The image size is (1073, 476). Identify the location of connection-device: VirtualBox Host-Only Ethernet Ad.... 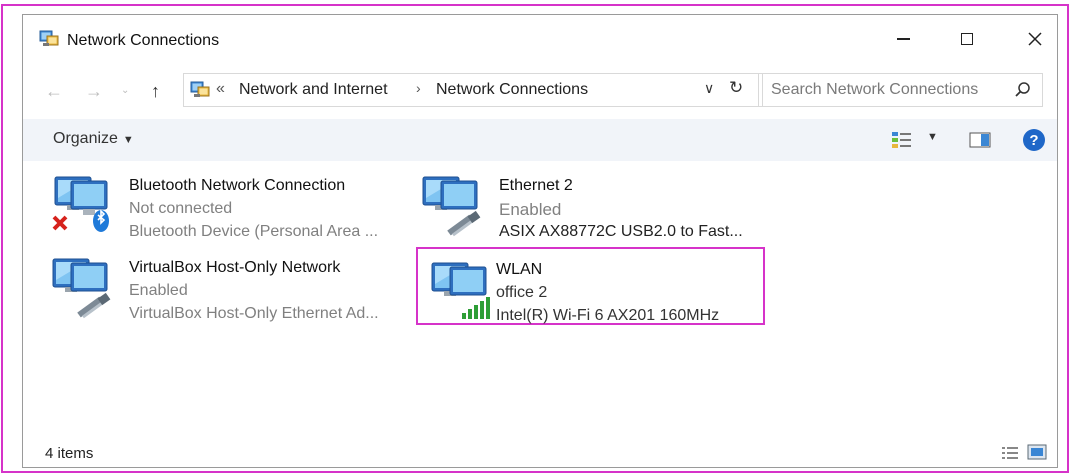
(254, 313).